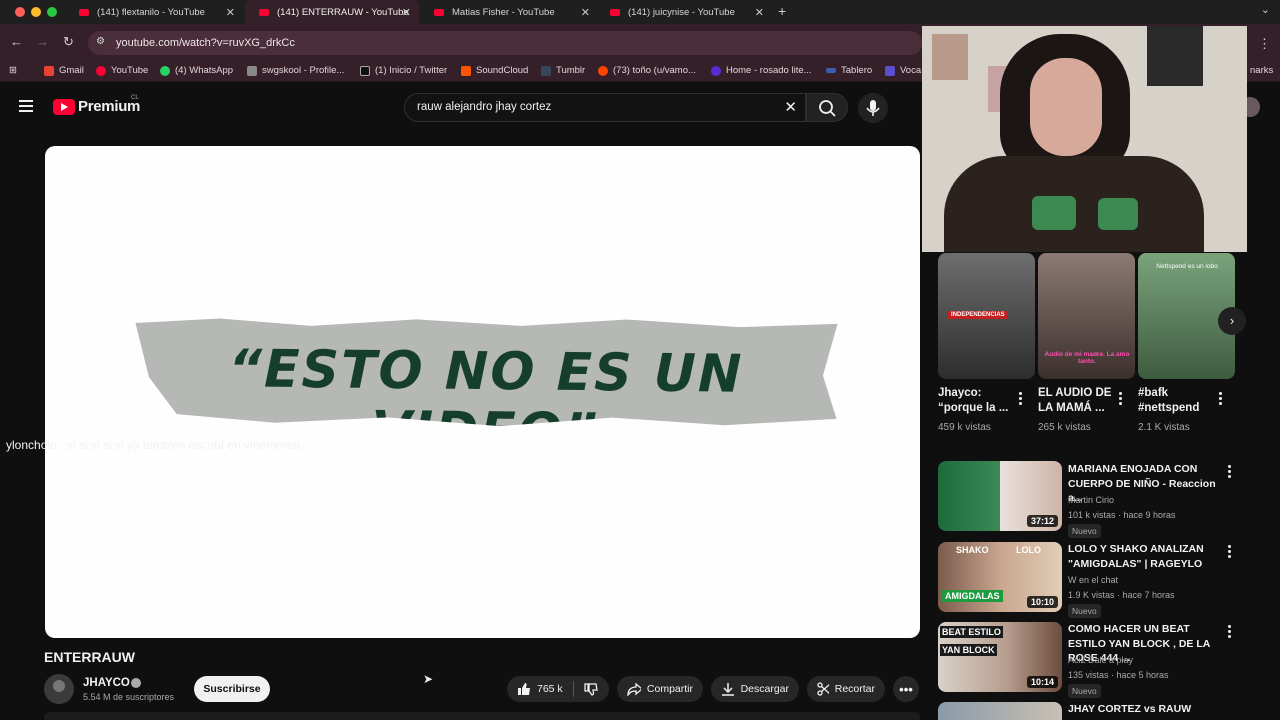  What do you see at coordinates (1265, 9) in the screenshot?
I see `tab-search-chevron-icon: ⌄` at bounding box center [1265, 9].